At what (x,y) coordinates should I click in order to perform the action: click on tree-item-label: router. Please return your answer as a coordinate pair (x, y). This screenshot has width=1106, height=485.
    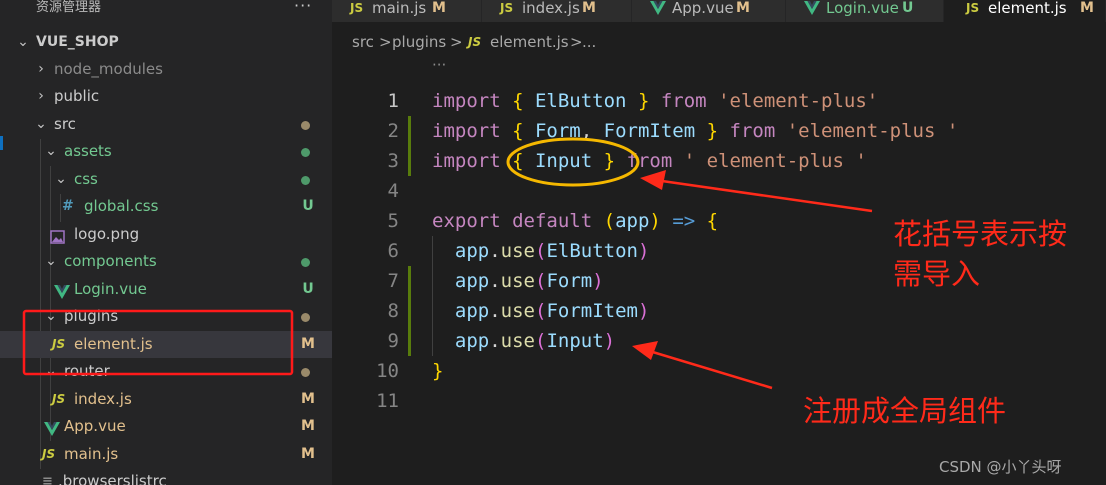
    Looking at the image, I should click on (87, 371).